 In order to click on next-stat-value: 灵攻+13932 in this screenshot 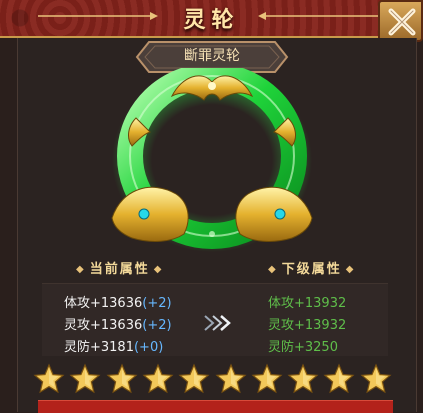, I will do `click(307, 325)`.